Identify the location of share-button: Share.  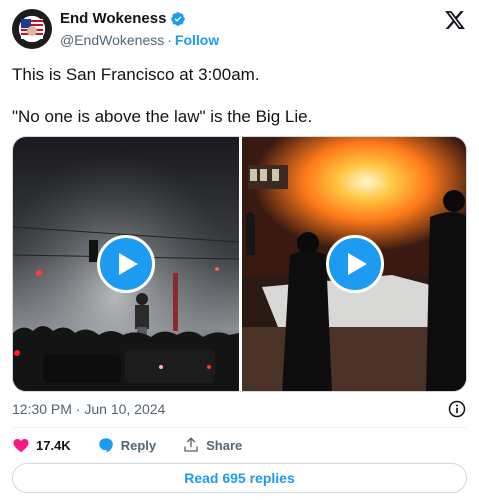
(212, 445).